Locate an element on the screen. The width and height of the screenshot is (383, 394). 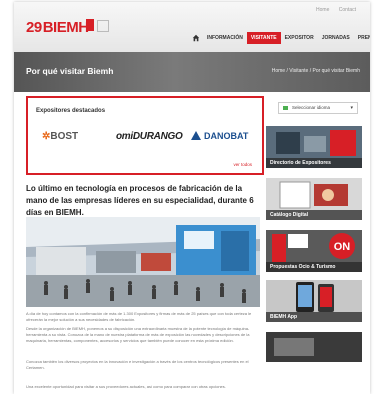
sidebar-card-extra is located at coordinates (314, 347).